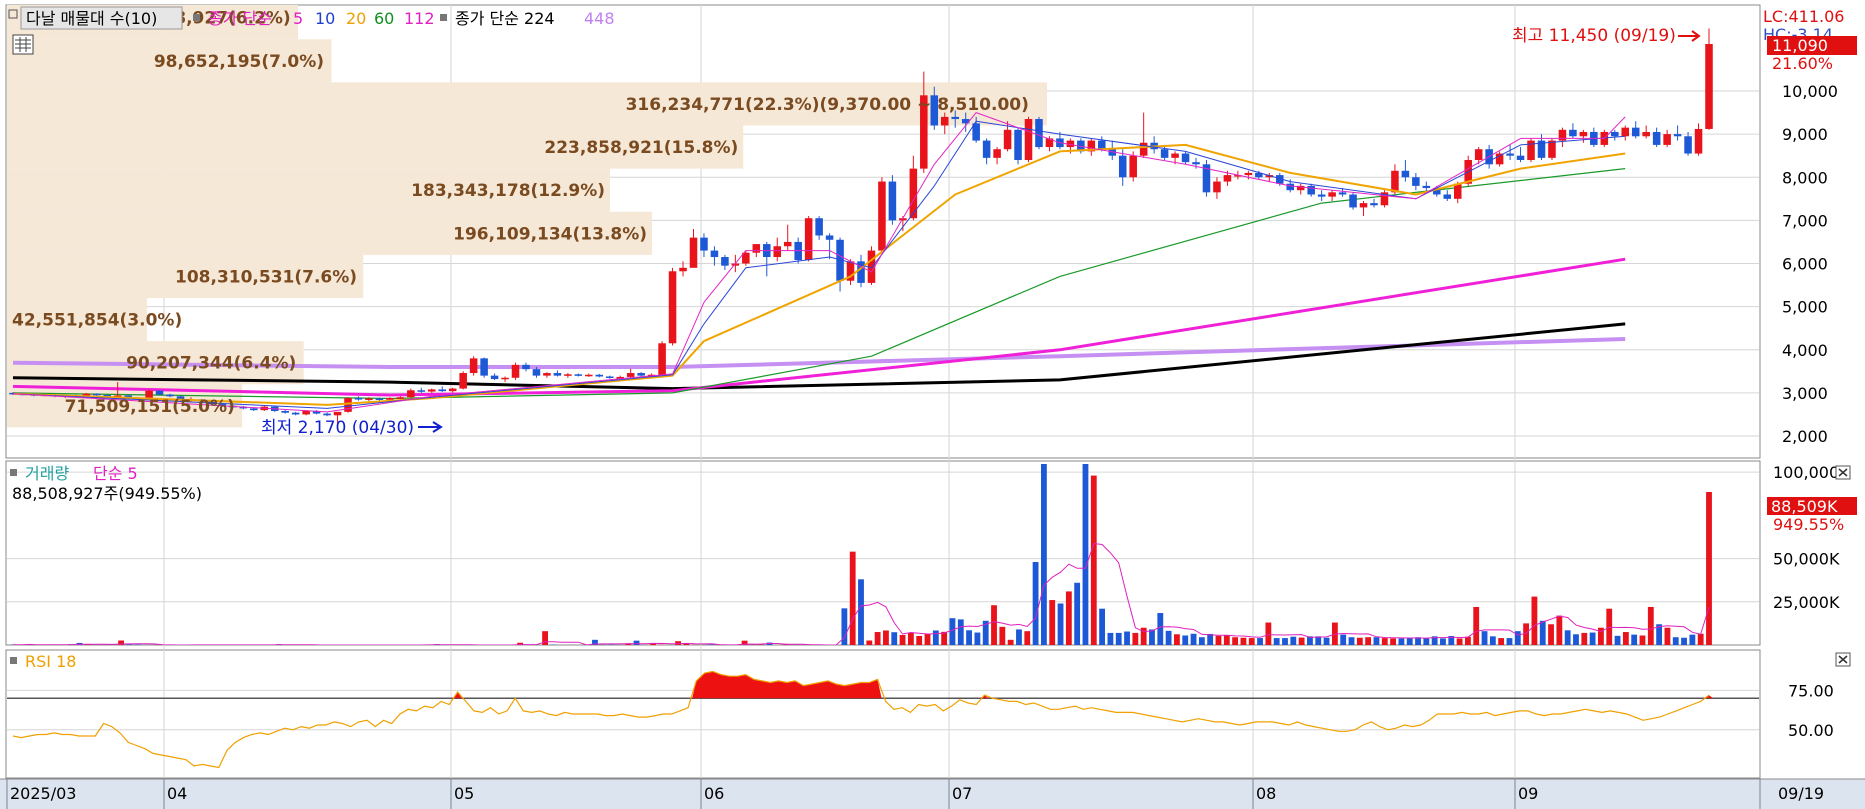 This screenshot has height=809, width=1865. What do you see at coordinates (550, 234) in the screenshot?
I see `volume-profile-label: 196,109,134(13.8%)` at bounding box center [550, 234].